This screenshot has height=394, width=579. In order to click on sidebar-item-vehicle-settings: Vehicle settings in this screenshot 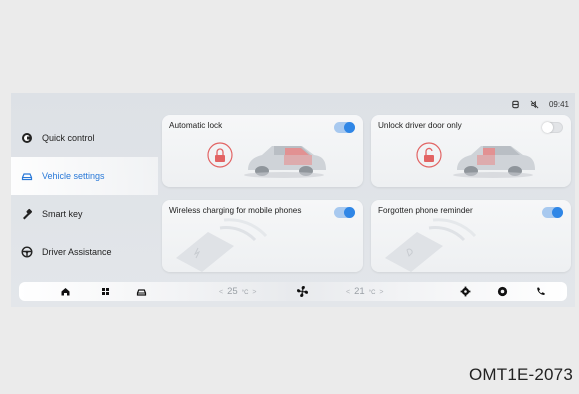, I will do `click(84, 176)`.